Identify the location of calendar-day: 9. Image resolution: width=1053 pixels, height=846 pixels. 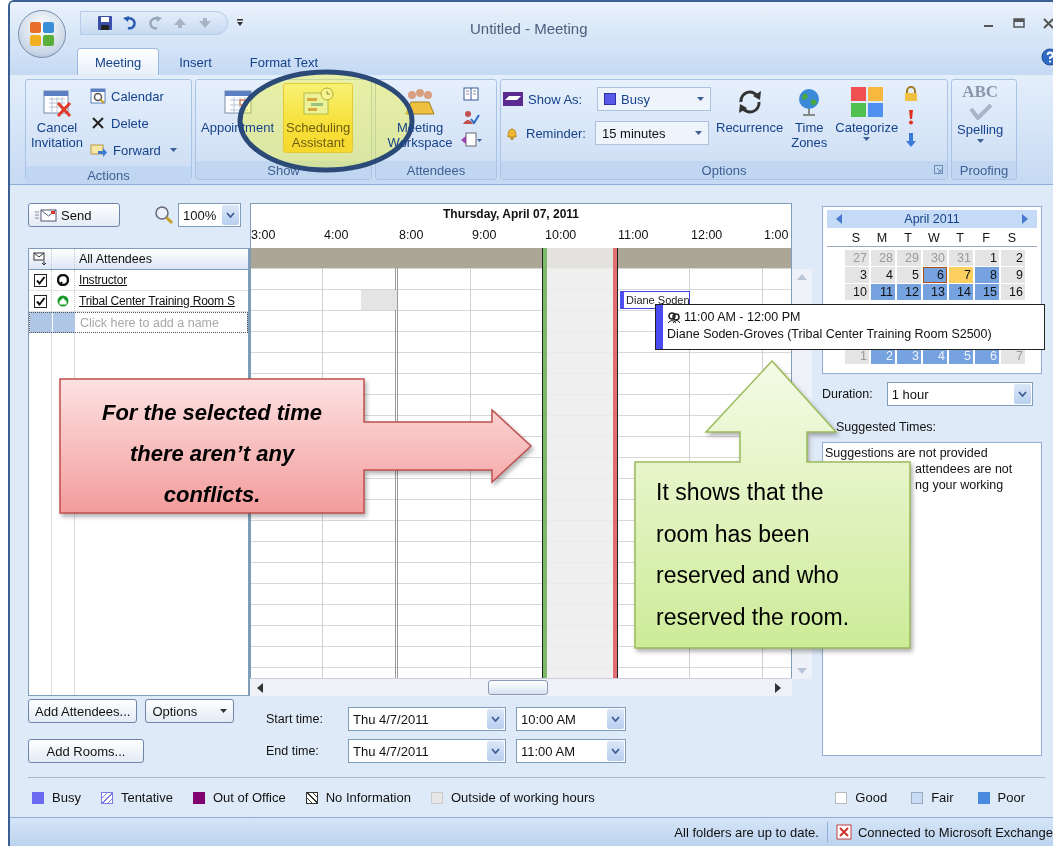
(1013, 275).